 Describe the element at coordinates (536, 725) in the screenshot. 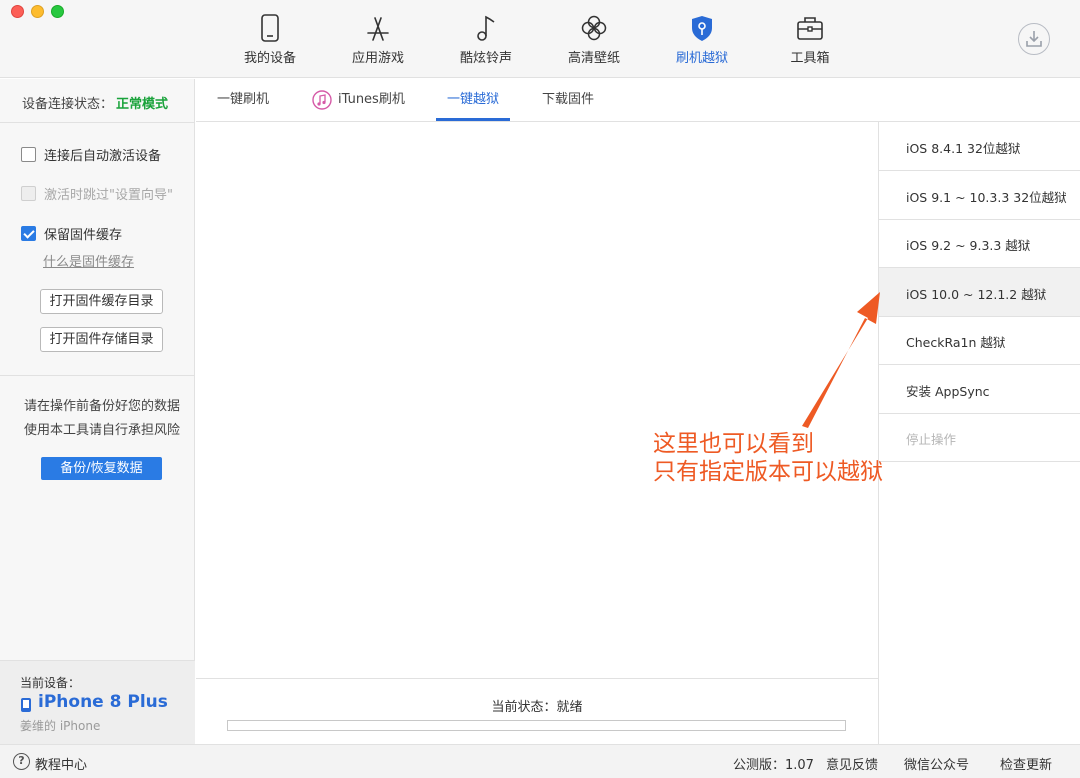

I see `progress-bar` at that location.